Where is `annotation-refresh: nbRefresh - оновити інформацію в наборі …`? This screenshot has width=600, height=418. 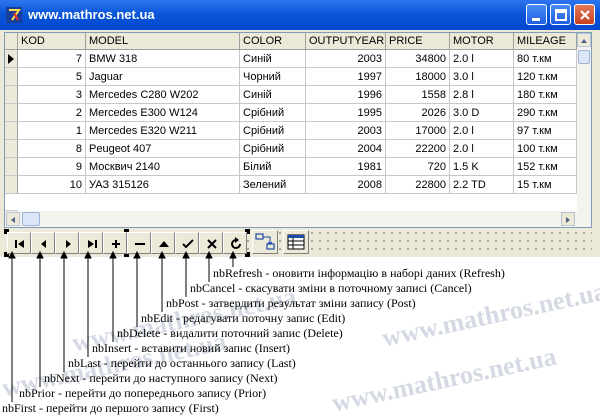 annotation-refresh: nbRefresh - оновити інформацію в наборі … is located at coordinates (359, 273).